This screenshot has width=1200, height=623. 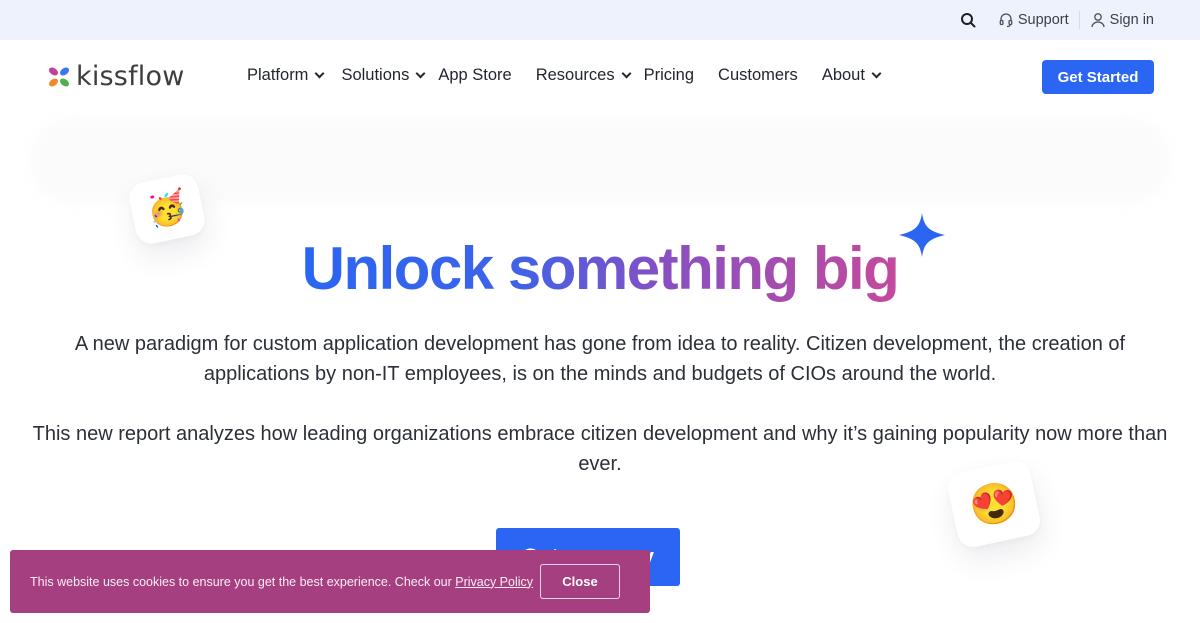 I want to click on nav-label: Pricing, so click(x=669, y=75).